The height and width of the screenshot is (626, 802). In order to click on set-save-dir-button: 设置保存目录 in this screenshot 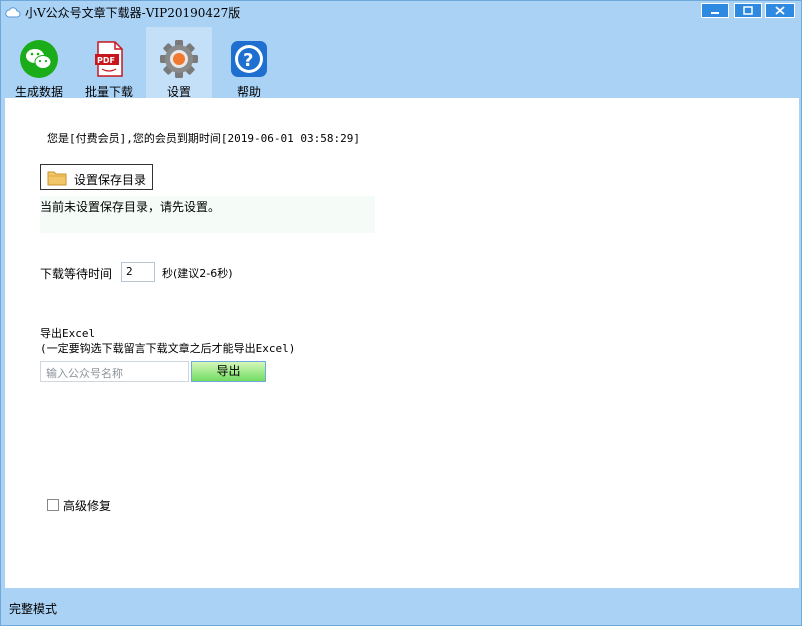, I will do `click(96, 177)`.